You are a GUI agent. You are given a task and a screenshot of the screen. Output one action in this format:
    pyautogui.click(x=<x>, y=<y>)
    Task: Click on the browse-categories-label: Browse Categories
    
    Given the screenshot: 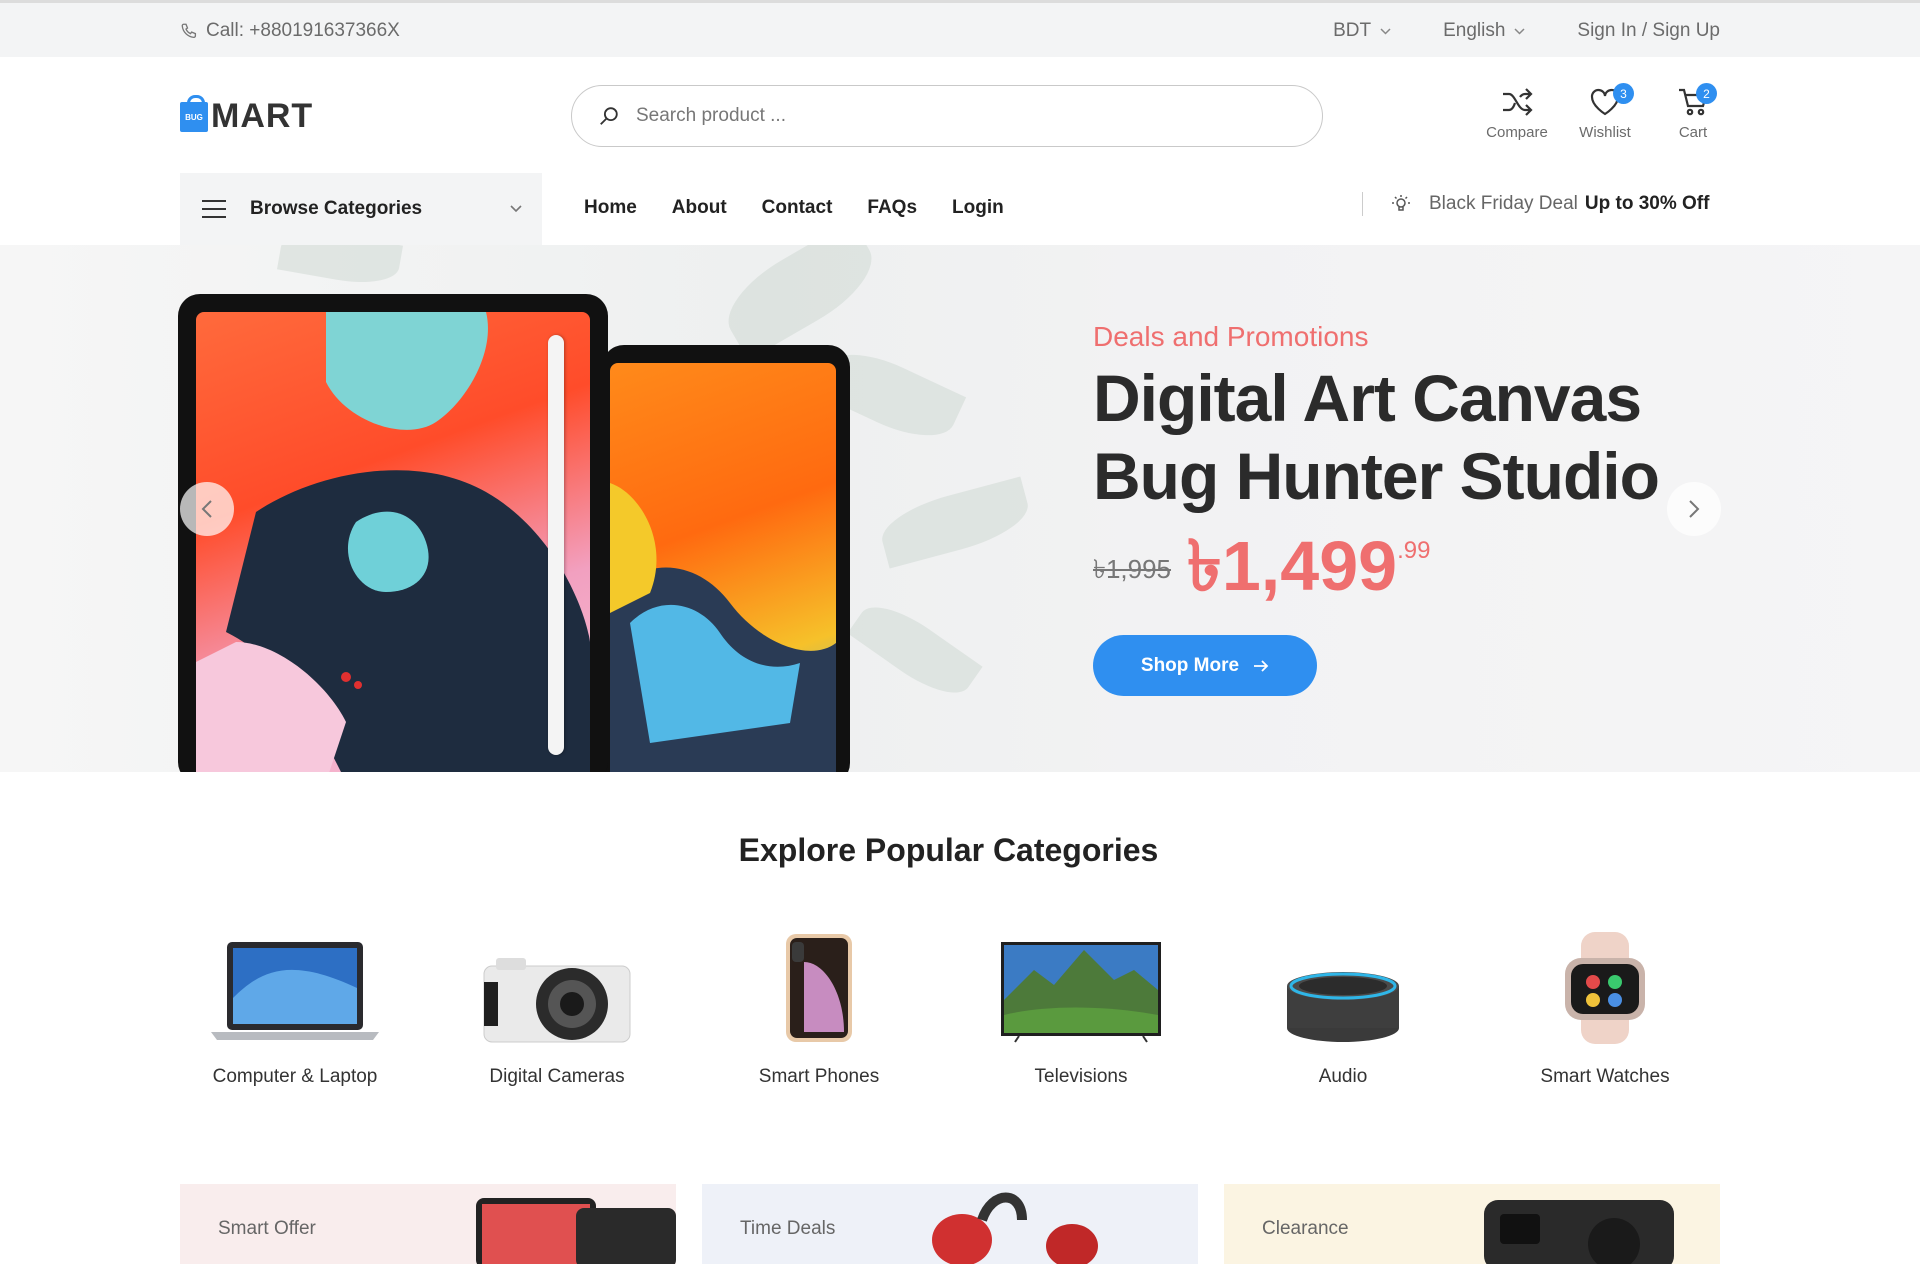 What is the action you would take?
    pyautogui.click(x=336, y=208)
    